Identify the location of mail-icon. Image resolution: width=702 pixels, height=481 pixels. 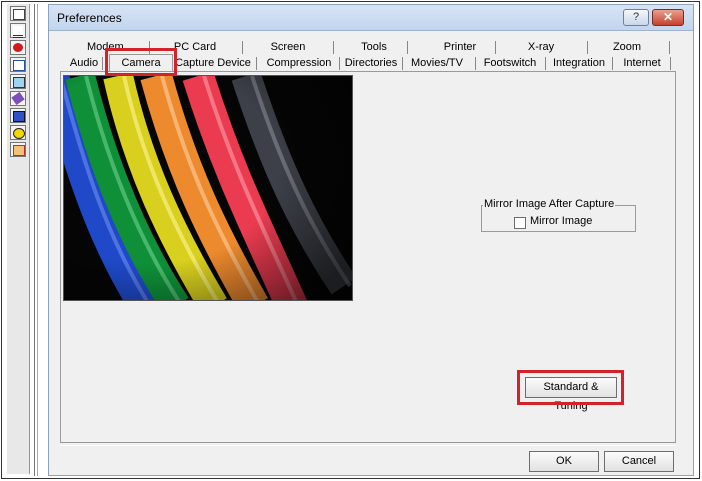
(18, 13).